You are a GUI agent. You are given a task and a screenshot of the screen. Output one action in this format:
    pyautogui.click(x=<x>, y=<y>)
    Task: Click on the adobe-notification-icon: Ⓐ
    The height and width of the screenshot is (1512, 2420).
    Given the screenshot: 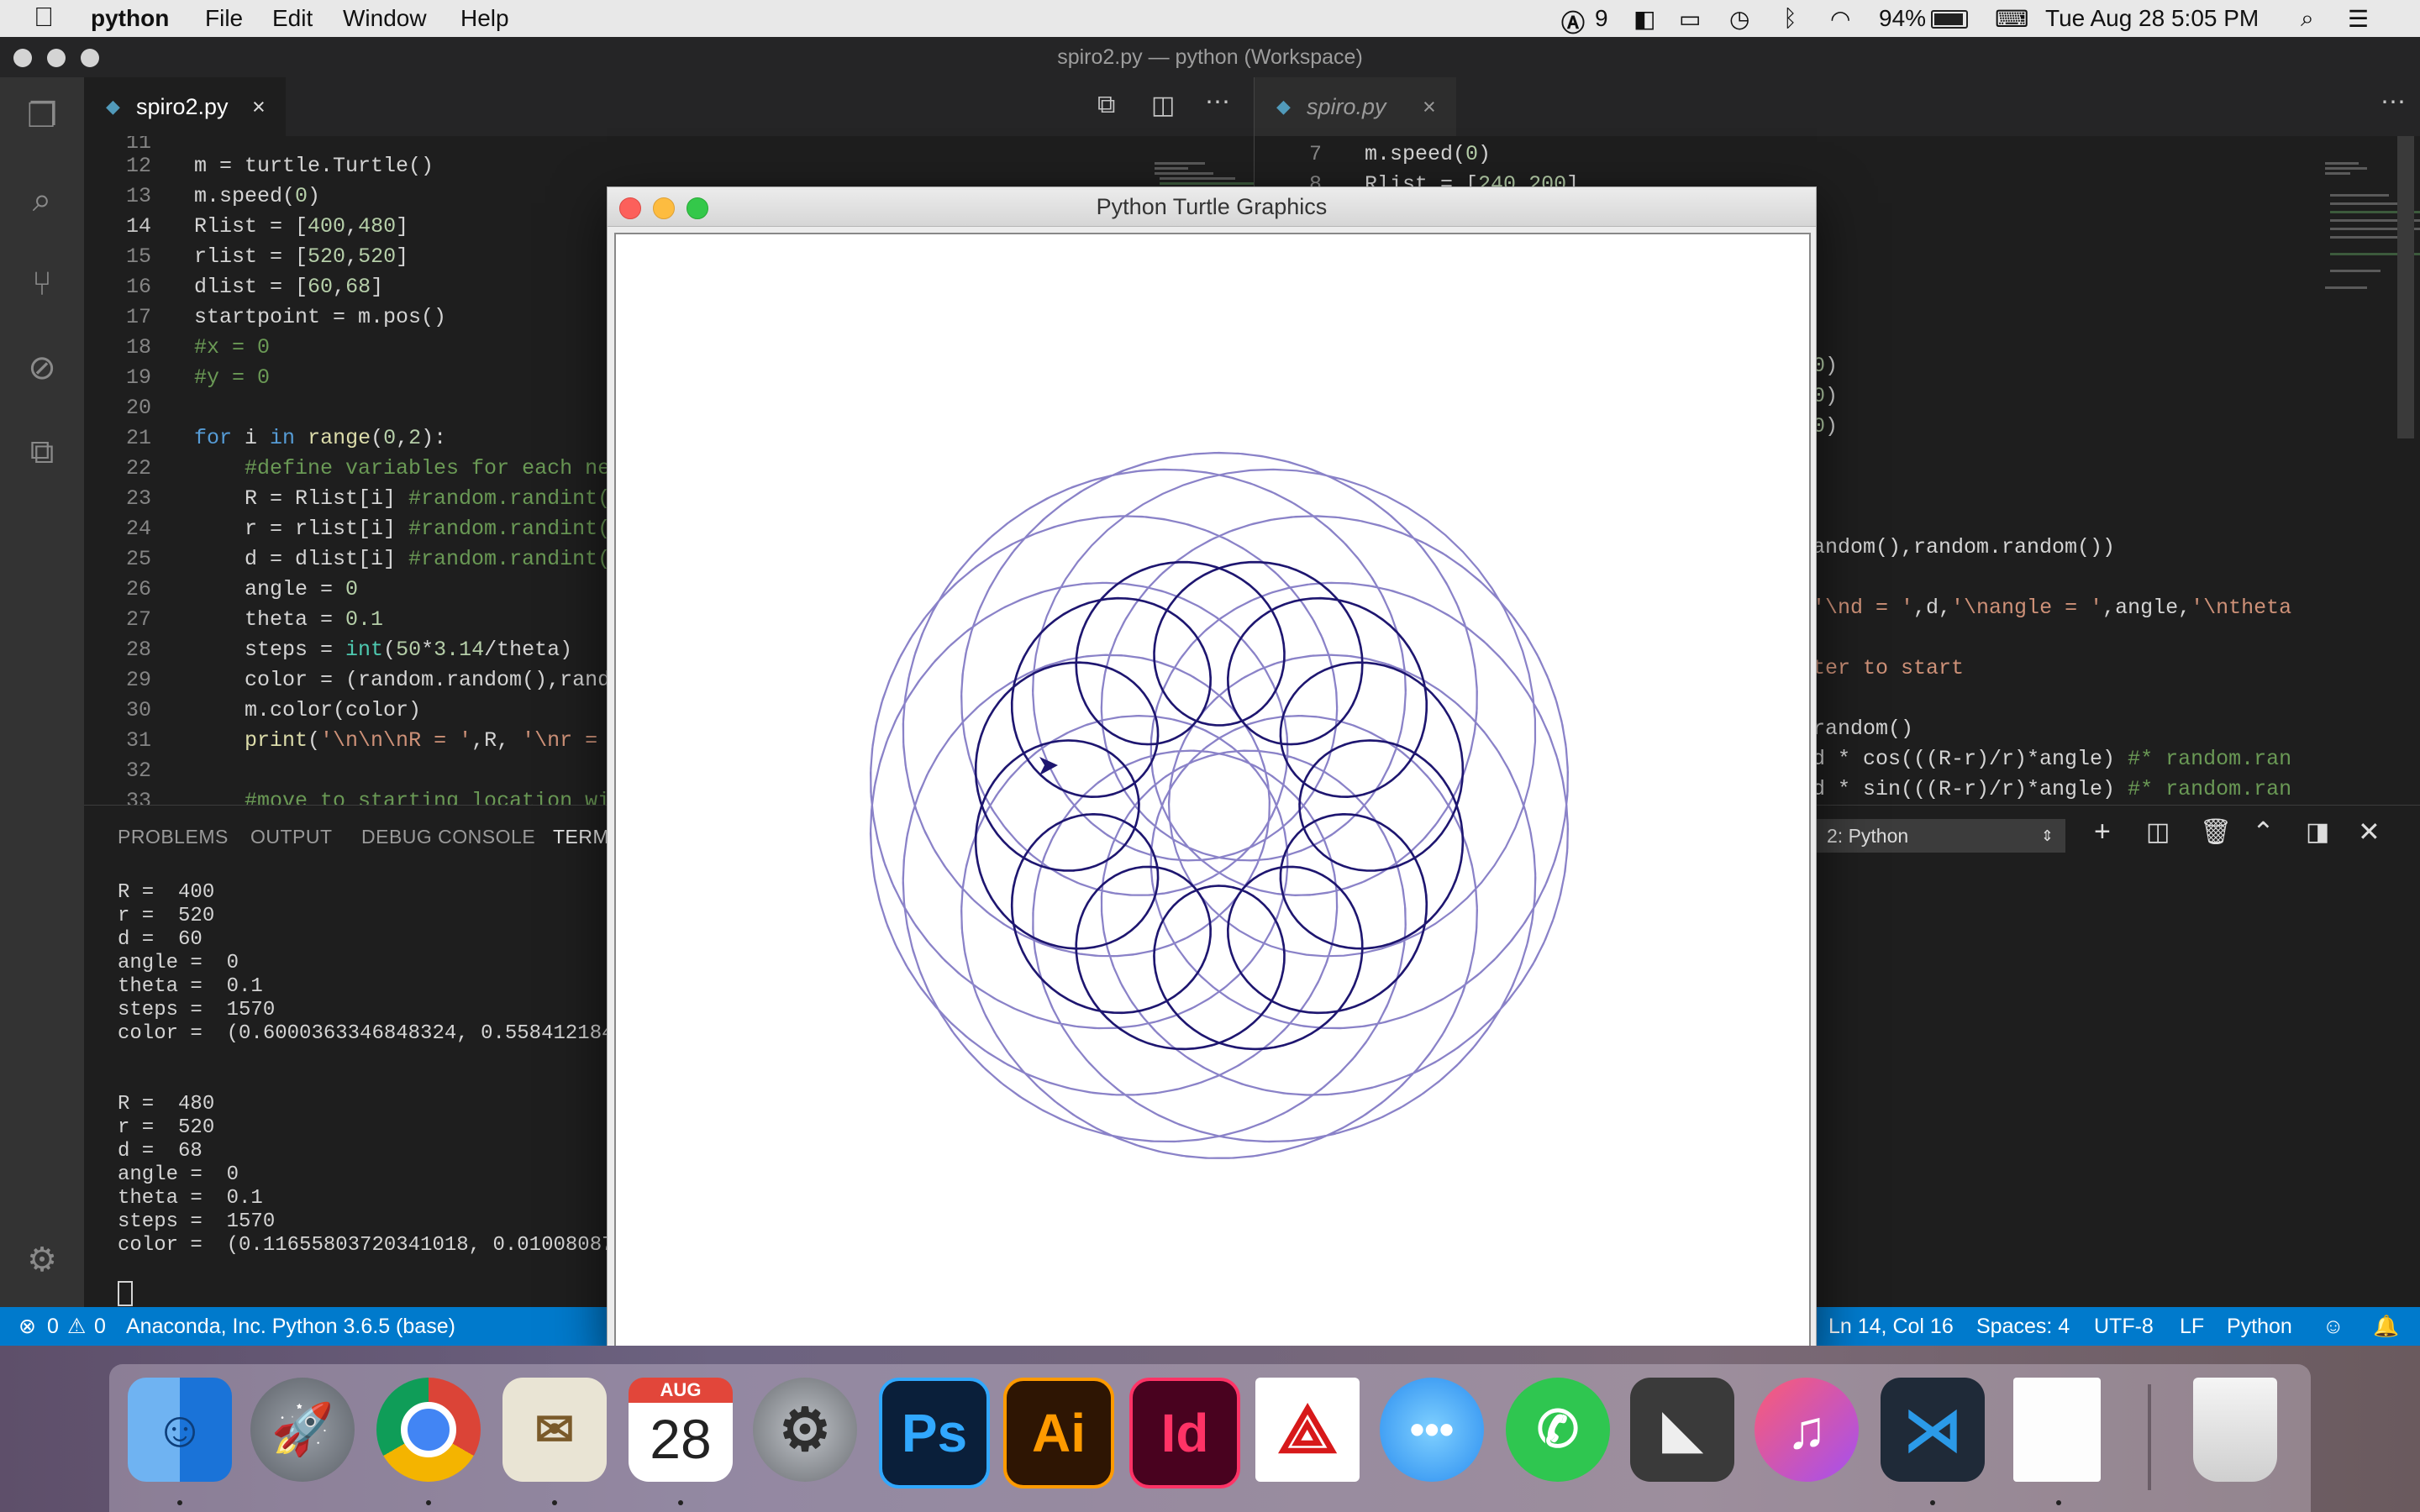 What is the action you would take?
    pyautogui.click(x=1573, y=22)
    